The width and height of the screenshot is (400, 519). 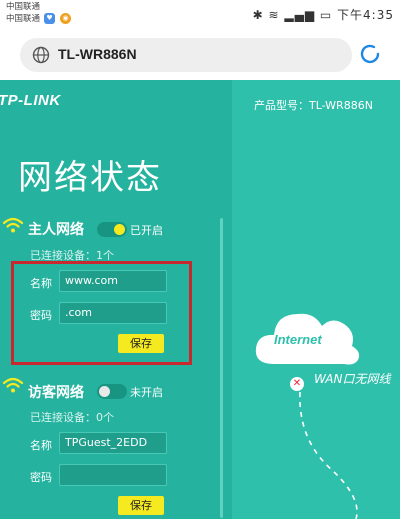 I want to click on reload-icon, so click(x=370, y=54).